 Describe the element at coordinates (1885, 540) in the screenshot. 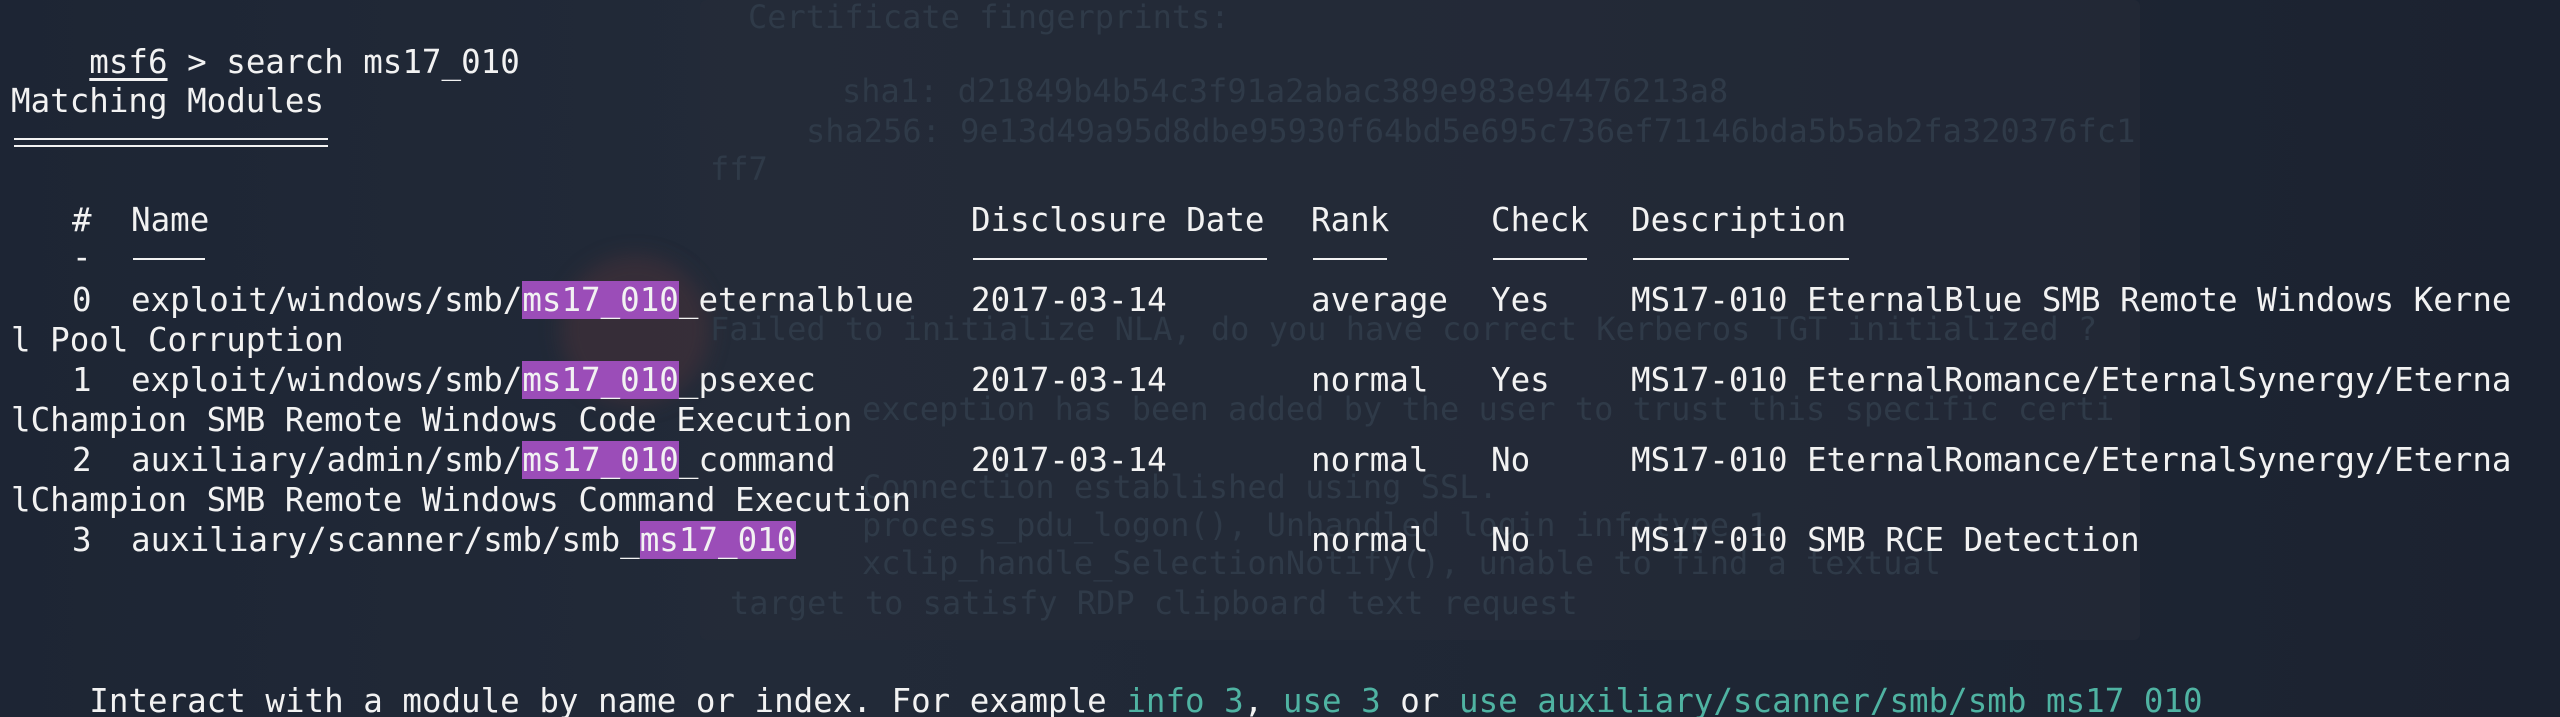

I see `row-description: MS17-010 SMB RCE Detection` at that location.